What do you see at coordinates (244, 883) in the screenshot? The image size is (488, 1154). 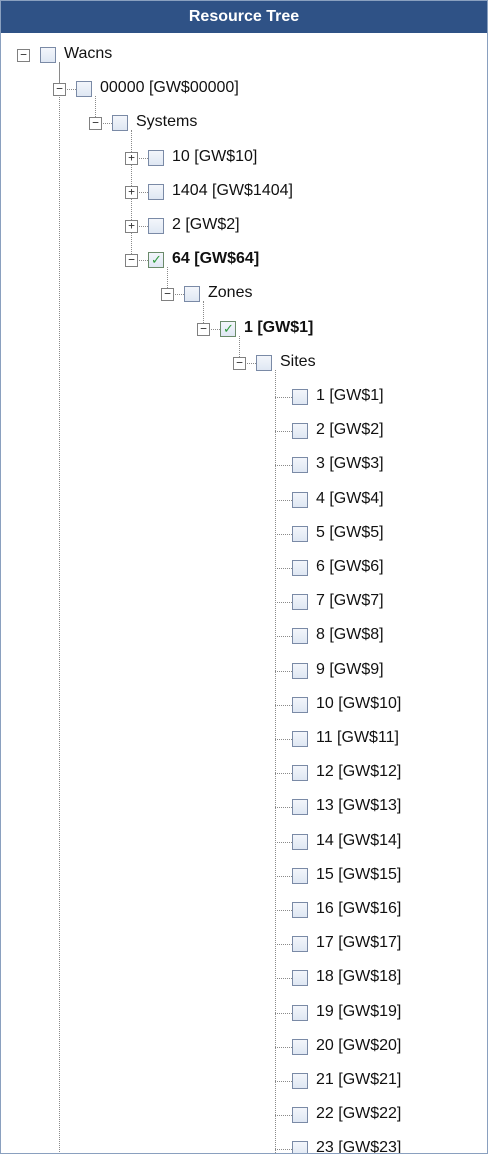 I see `tree-node: 15 [GW$15]` at bounding box center [244, 883].